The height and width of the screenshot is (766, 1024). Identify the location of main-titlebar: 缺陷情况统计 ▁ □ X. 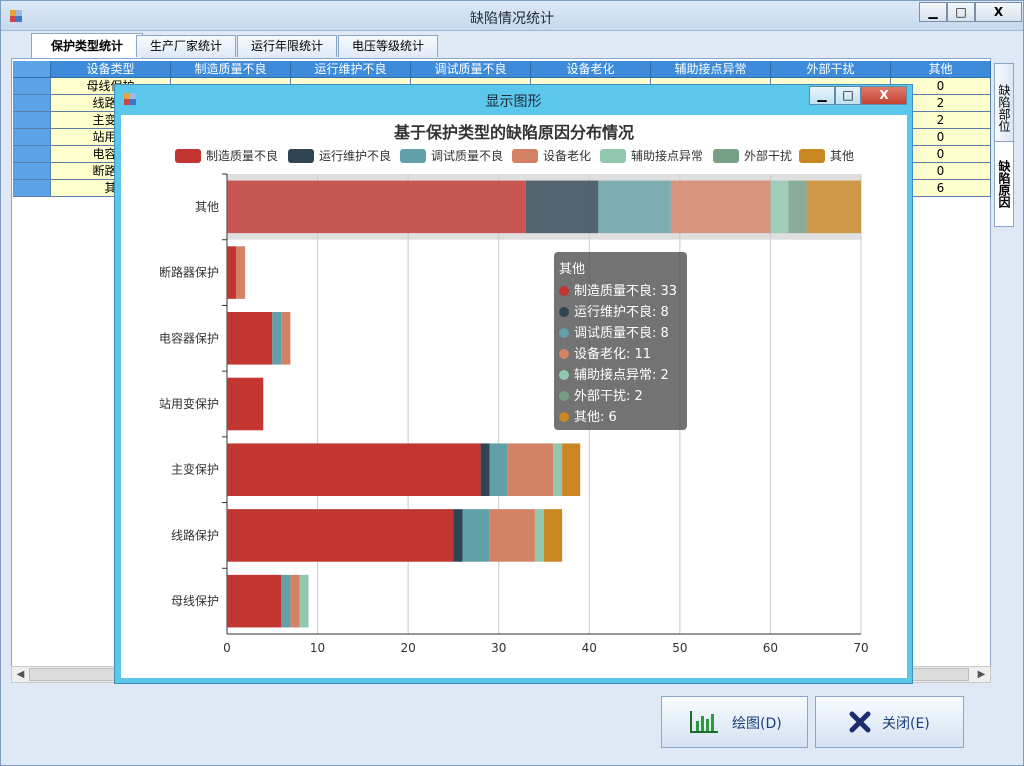
(512, 16).